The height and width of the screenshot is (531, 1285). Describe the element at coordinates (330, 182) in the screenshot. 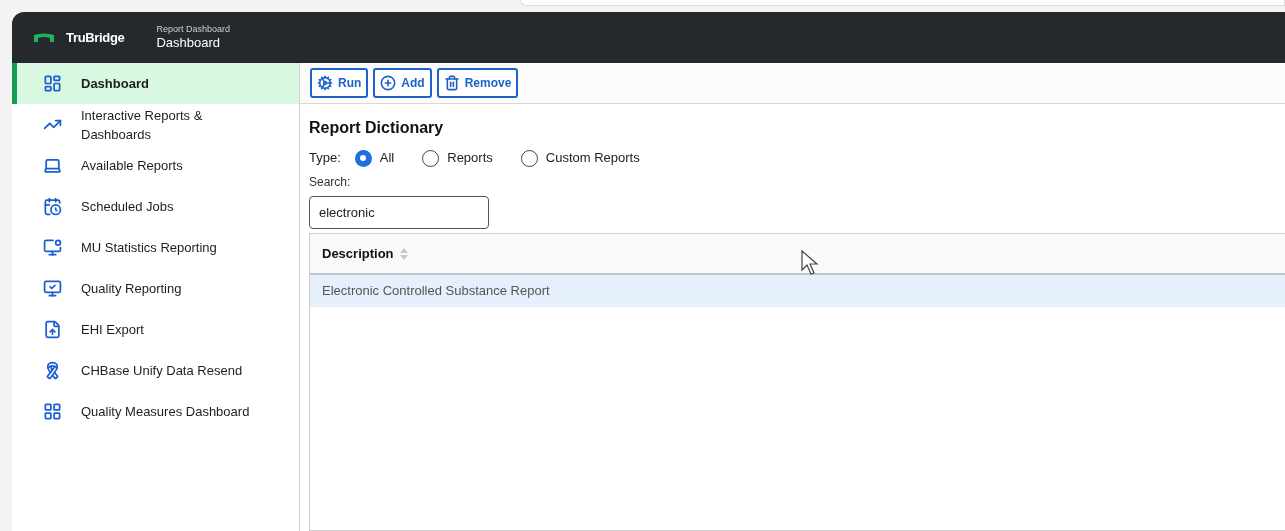

I see `search-label: Search:` at that location.